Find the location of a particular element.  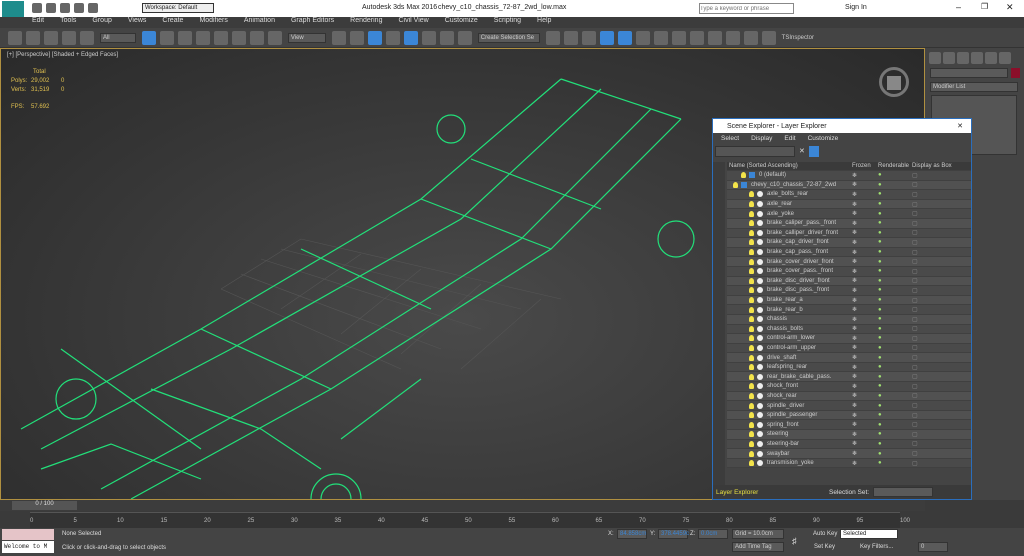

tree-row: axle_bolts_rear ❄ ● ▢ is located at coordinates (849, 195).